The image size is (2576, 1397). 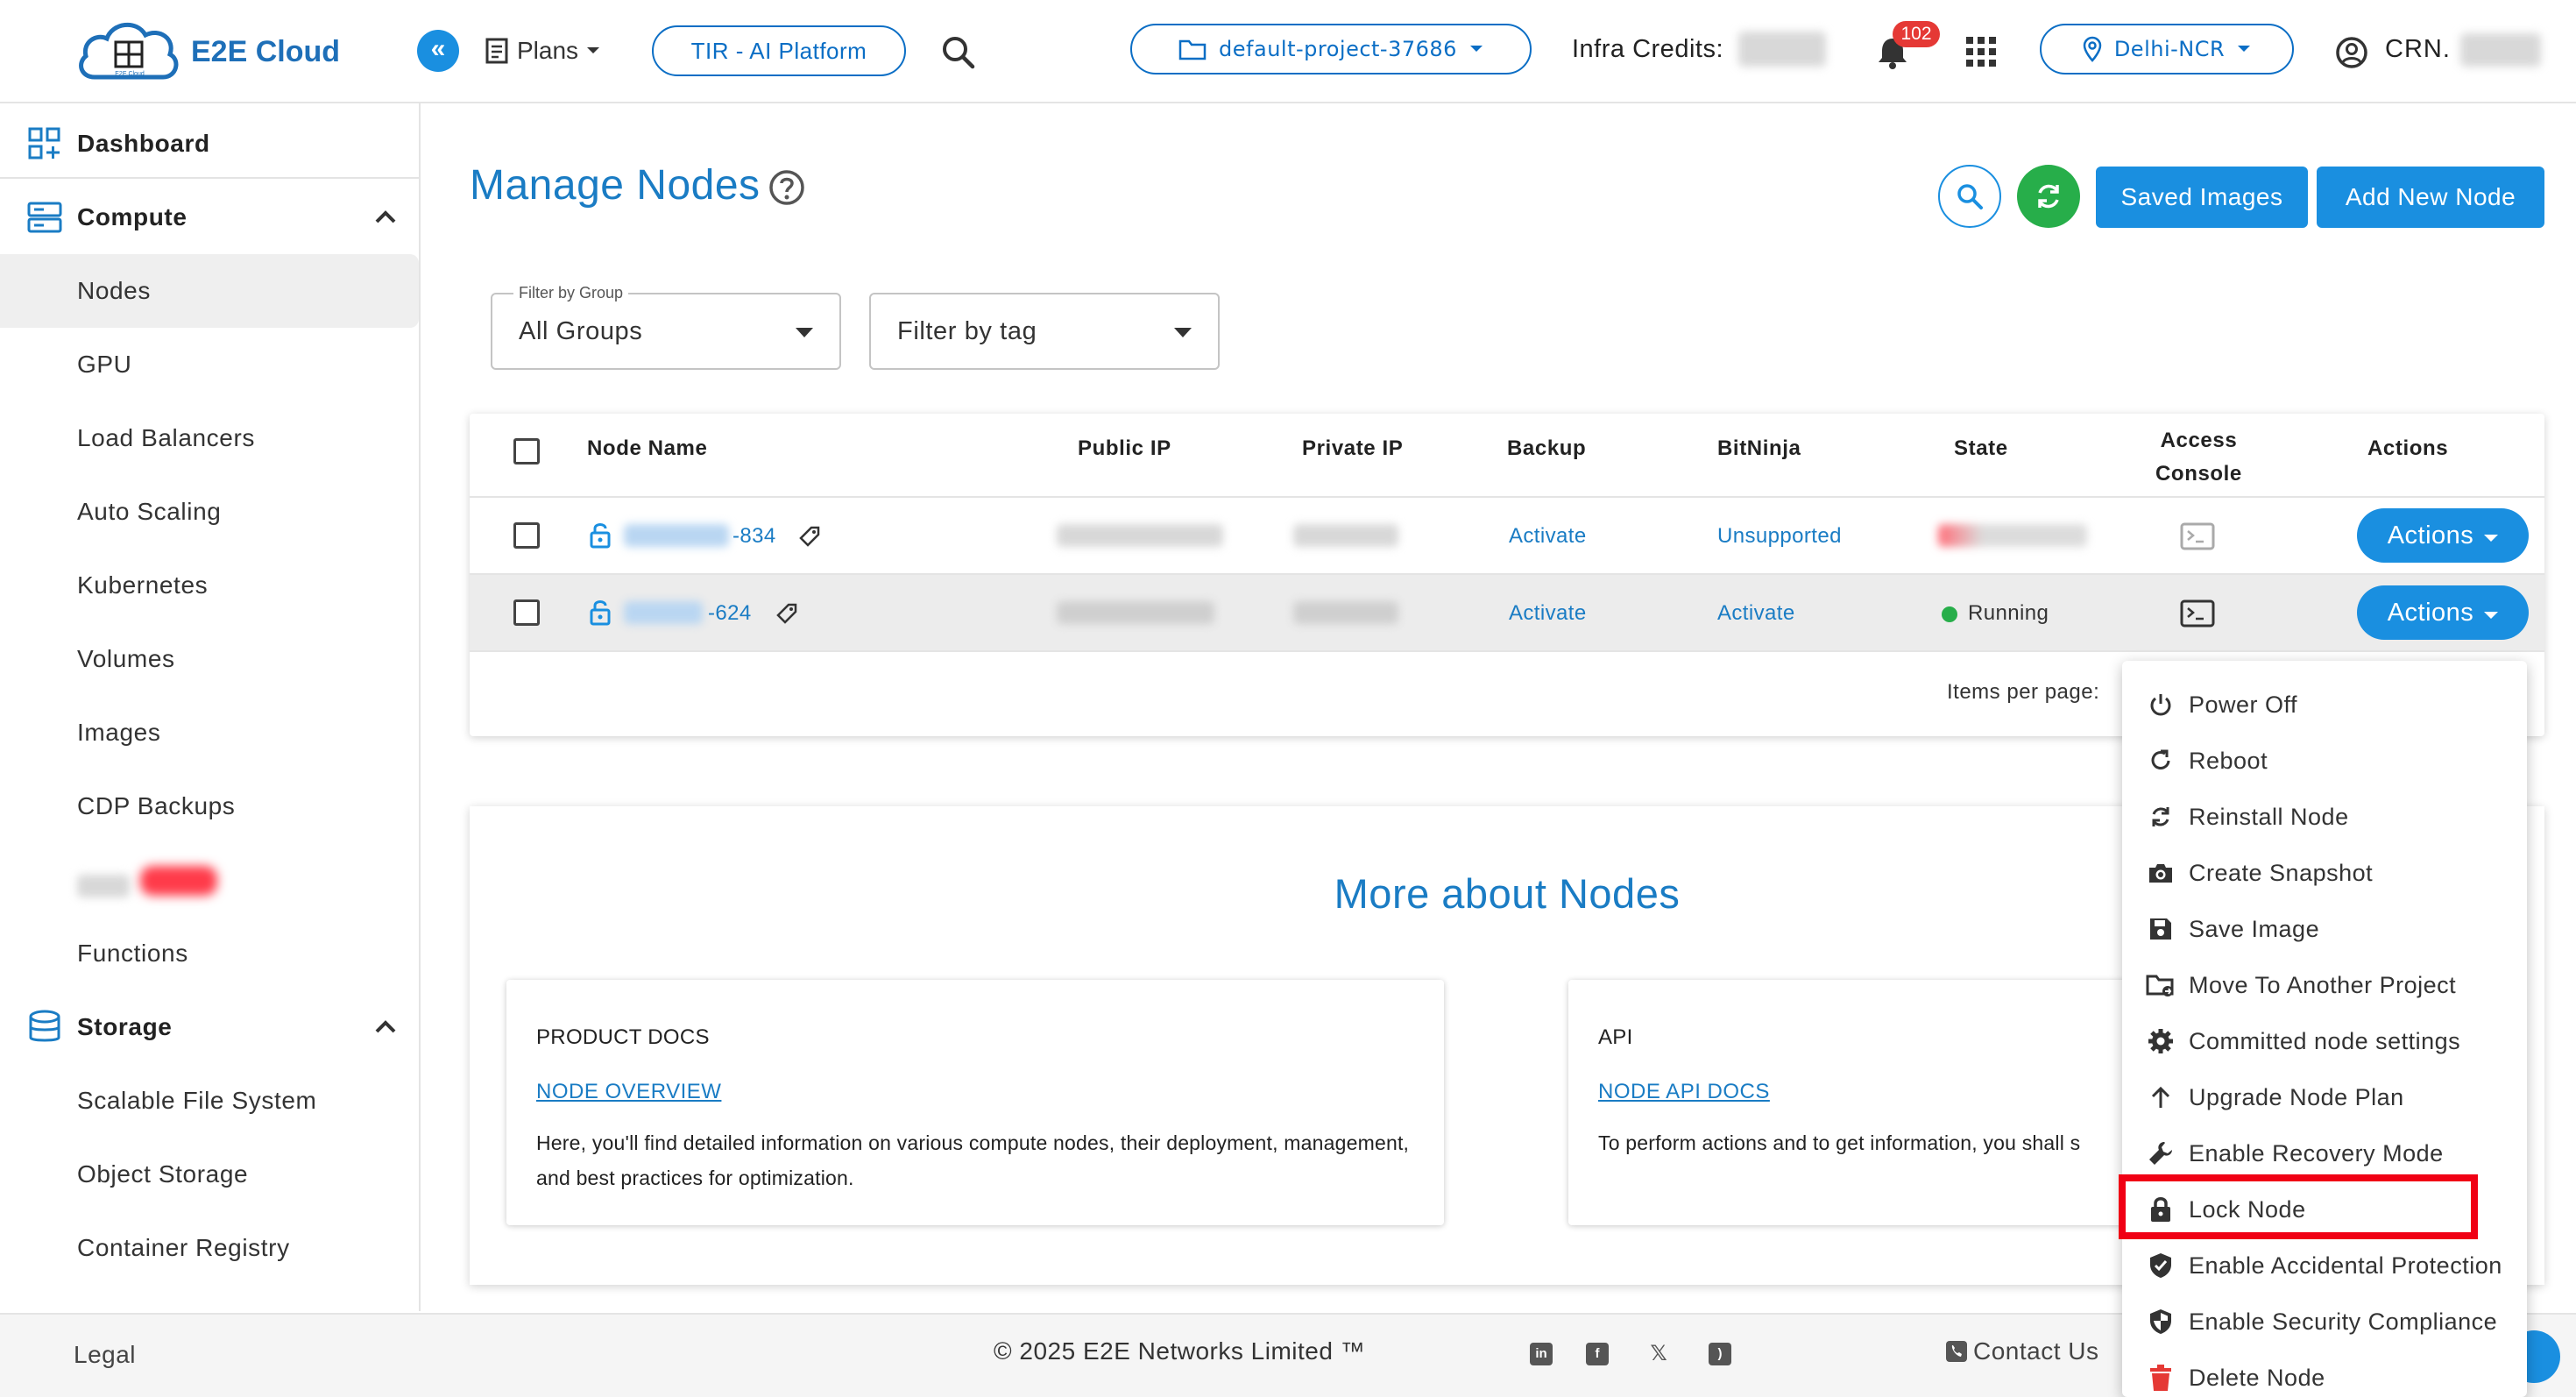 I want to click on reinstall-icon, so click(x=2160, y=817).